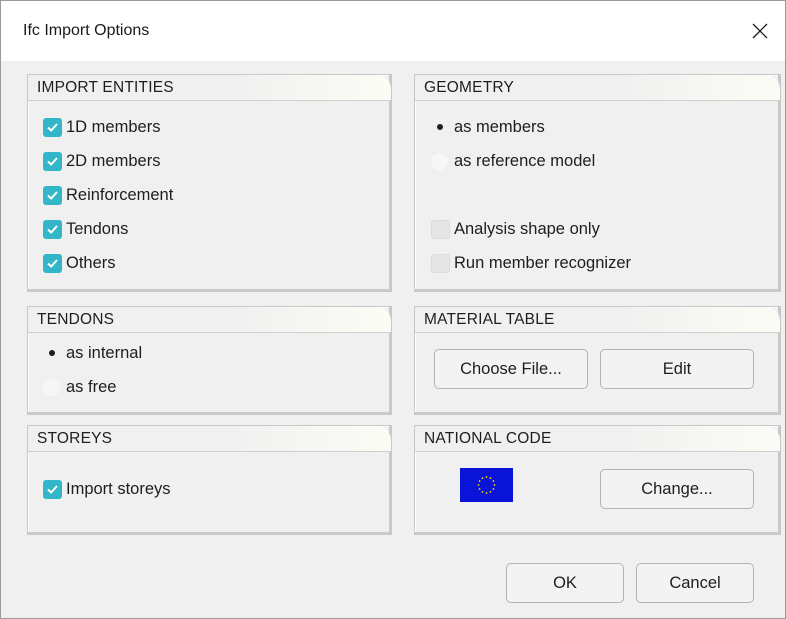 The width and height of the screenshot is (786, 619). I want to click on eu-flag-icon, so click(486, 485).